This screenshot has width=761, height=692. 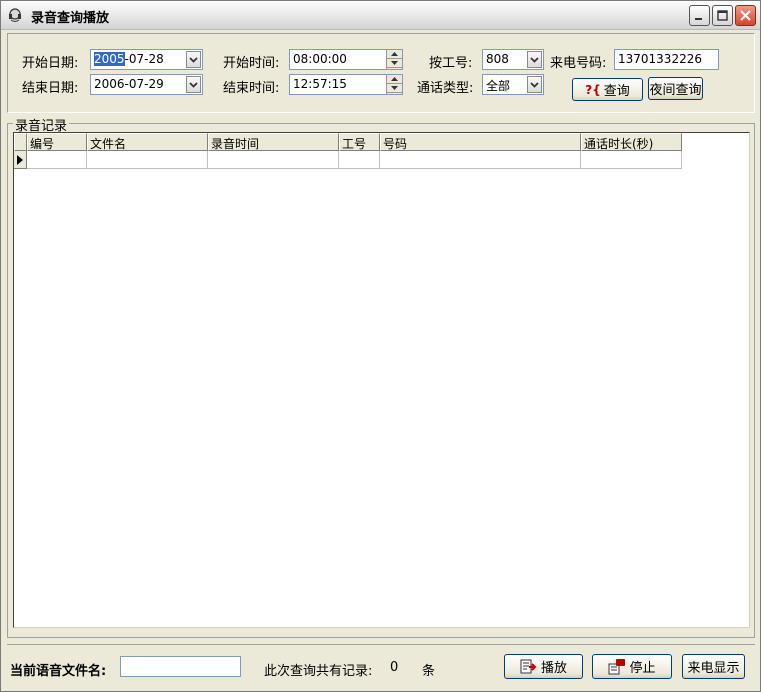 What do you see at coordinates (380, 15) in the screenshot?
I see `title-bar: 录音查询播放` at bounding box center [380, 15].